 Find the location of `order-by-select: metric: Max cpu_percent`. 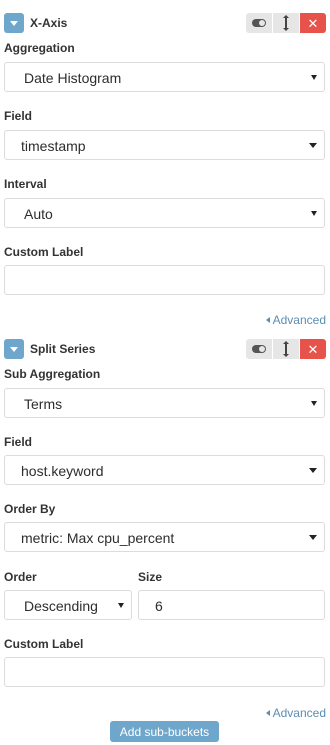

order-by-select: metric: Max cpu_percent is located at coordinates (164, 537).